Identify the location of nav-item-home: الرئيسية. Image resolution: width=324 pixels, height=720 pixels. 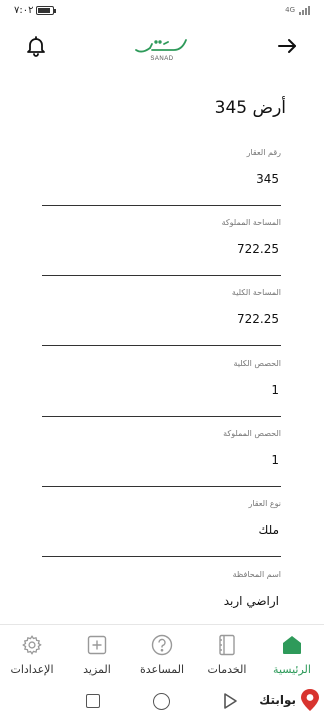
(292, 654).